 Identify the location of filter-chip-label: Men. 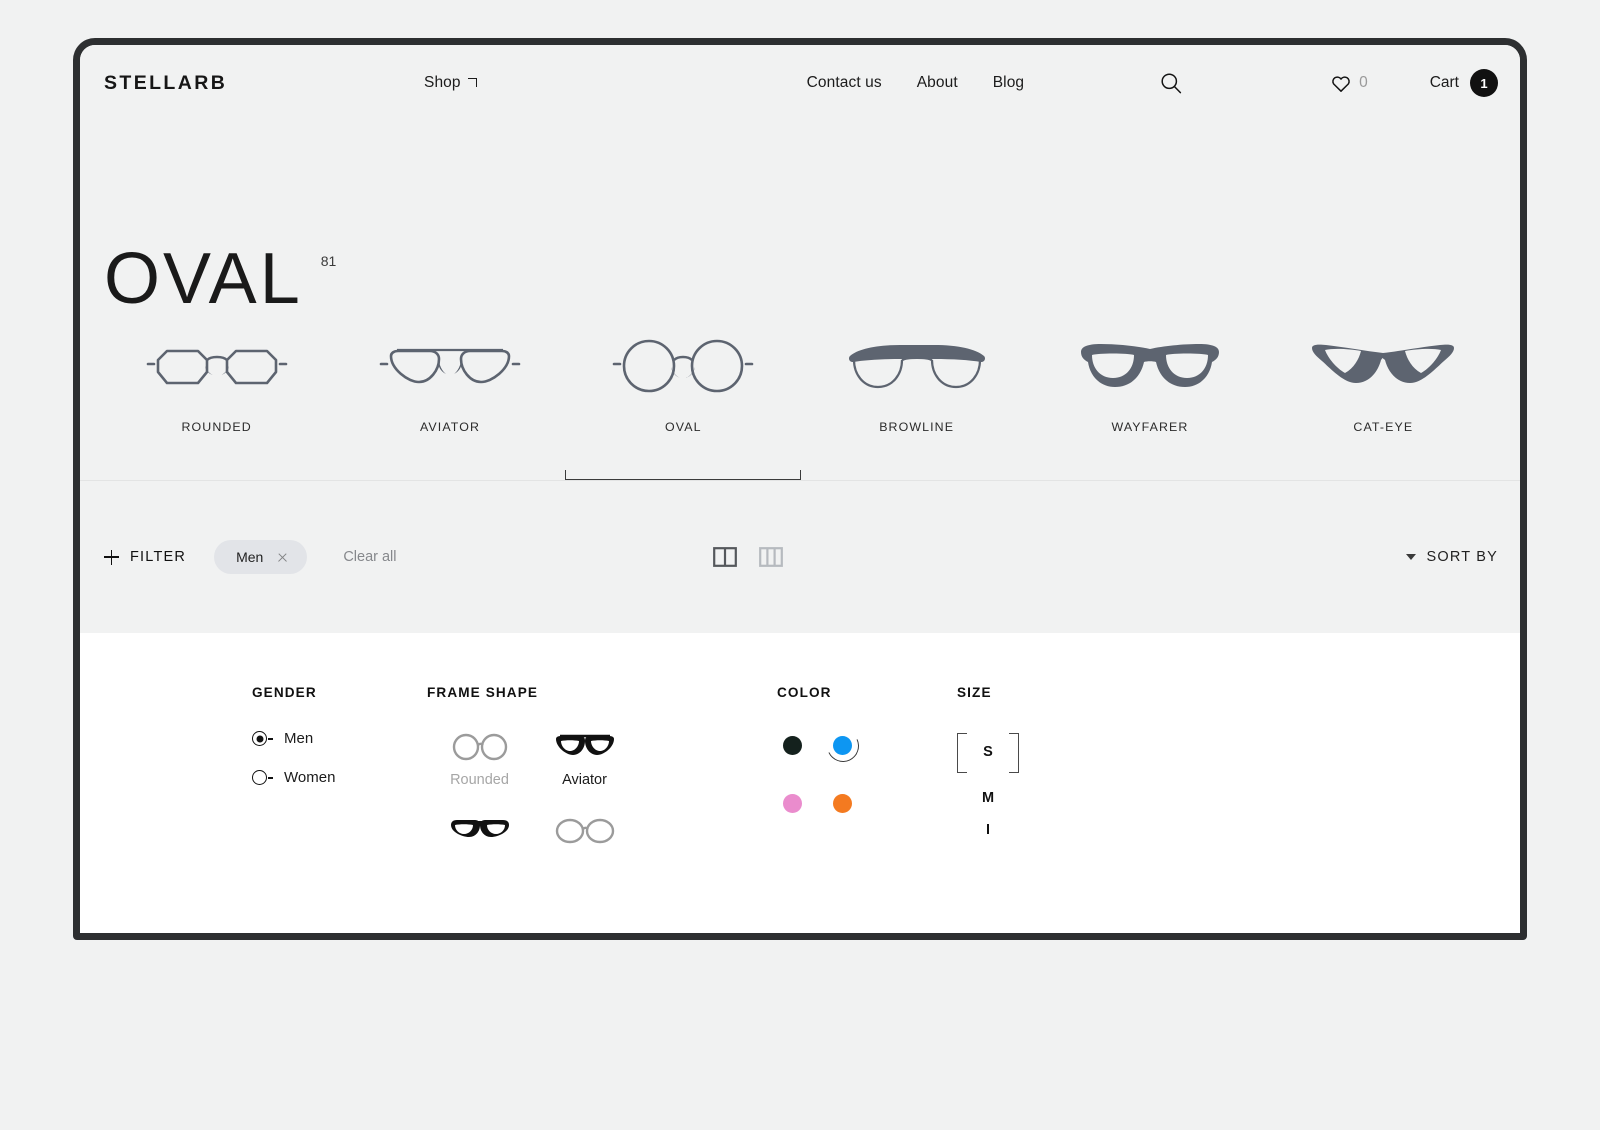
(250, 557).